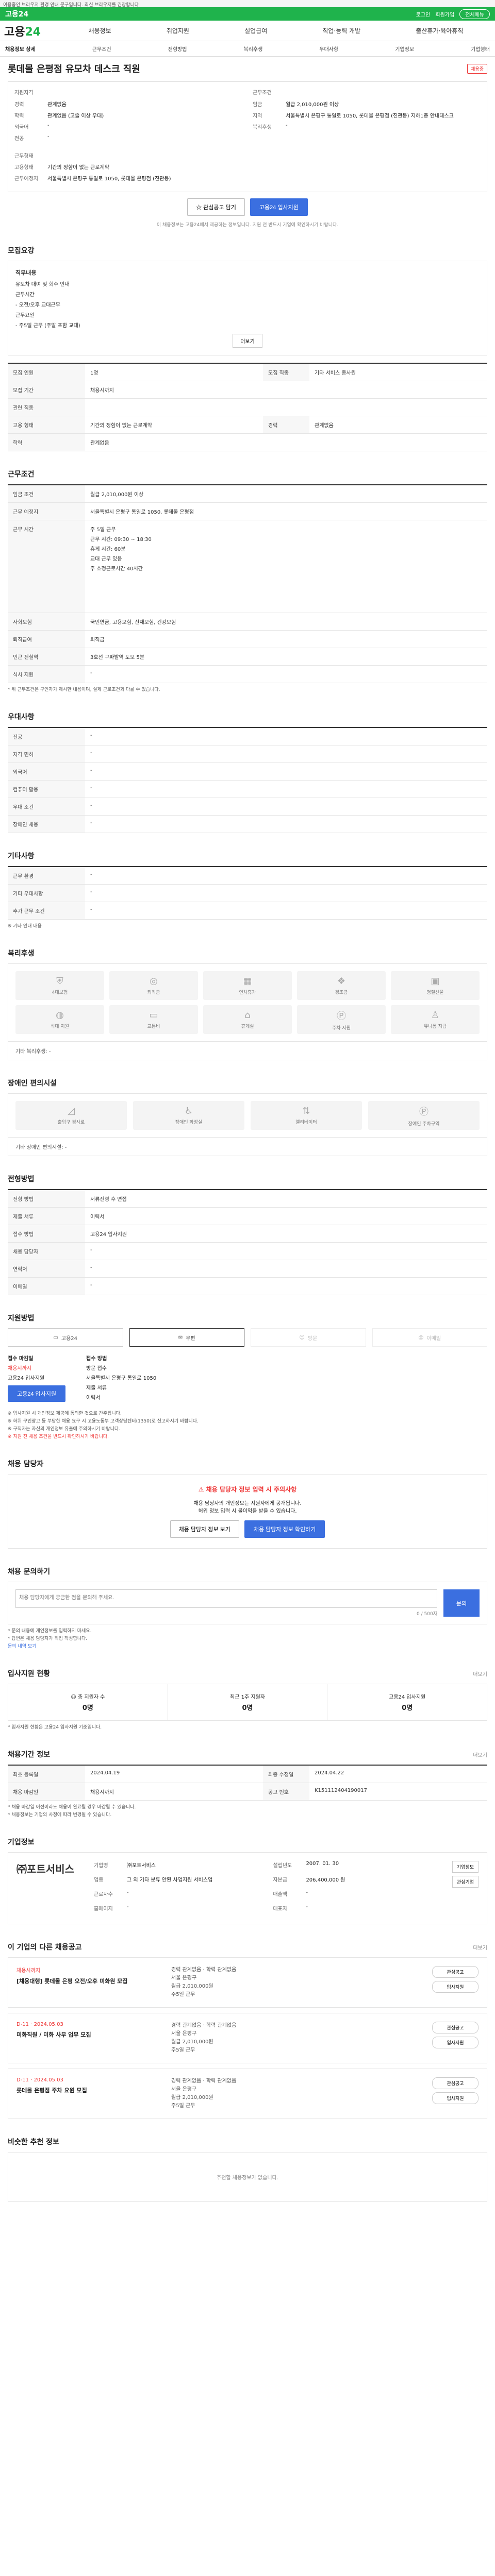 The width and height of the screenshot is (495, 2576). What do you see at coordinates (251, 1489) in the screenshot?
I see `warning-title: 채용 담당자 정보 입력 시 주의사항` at bounding box center [251, 1489].